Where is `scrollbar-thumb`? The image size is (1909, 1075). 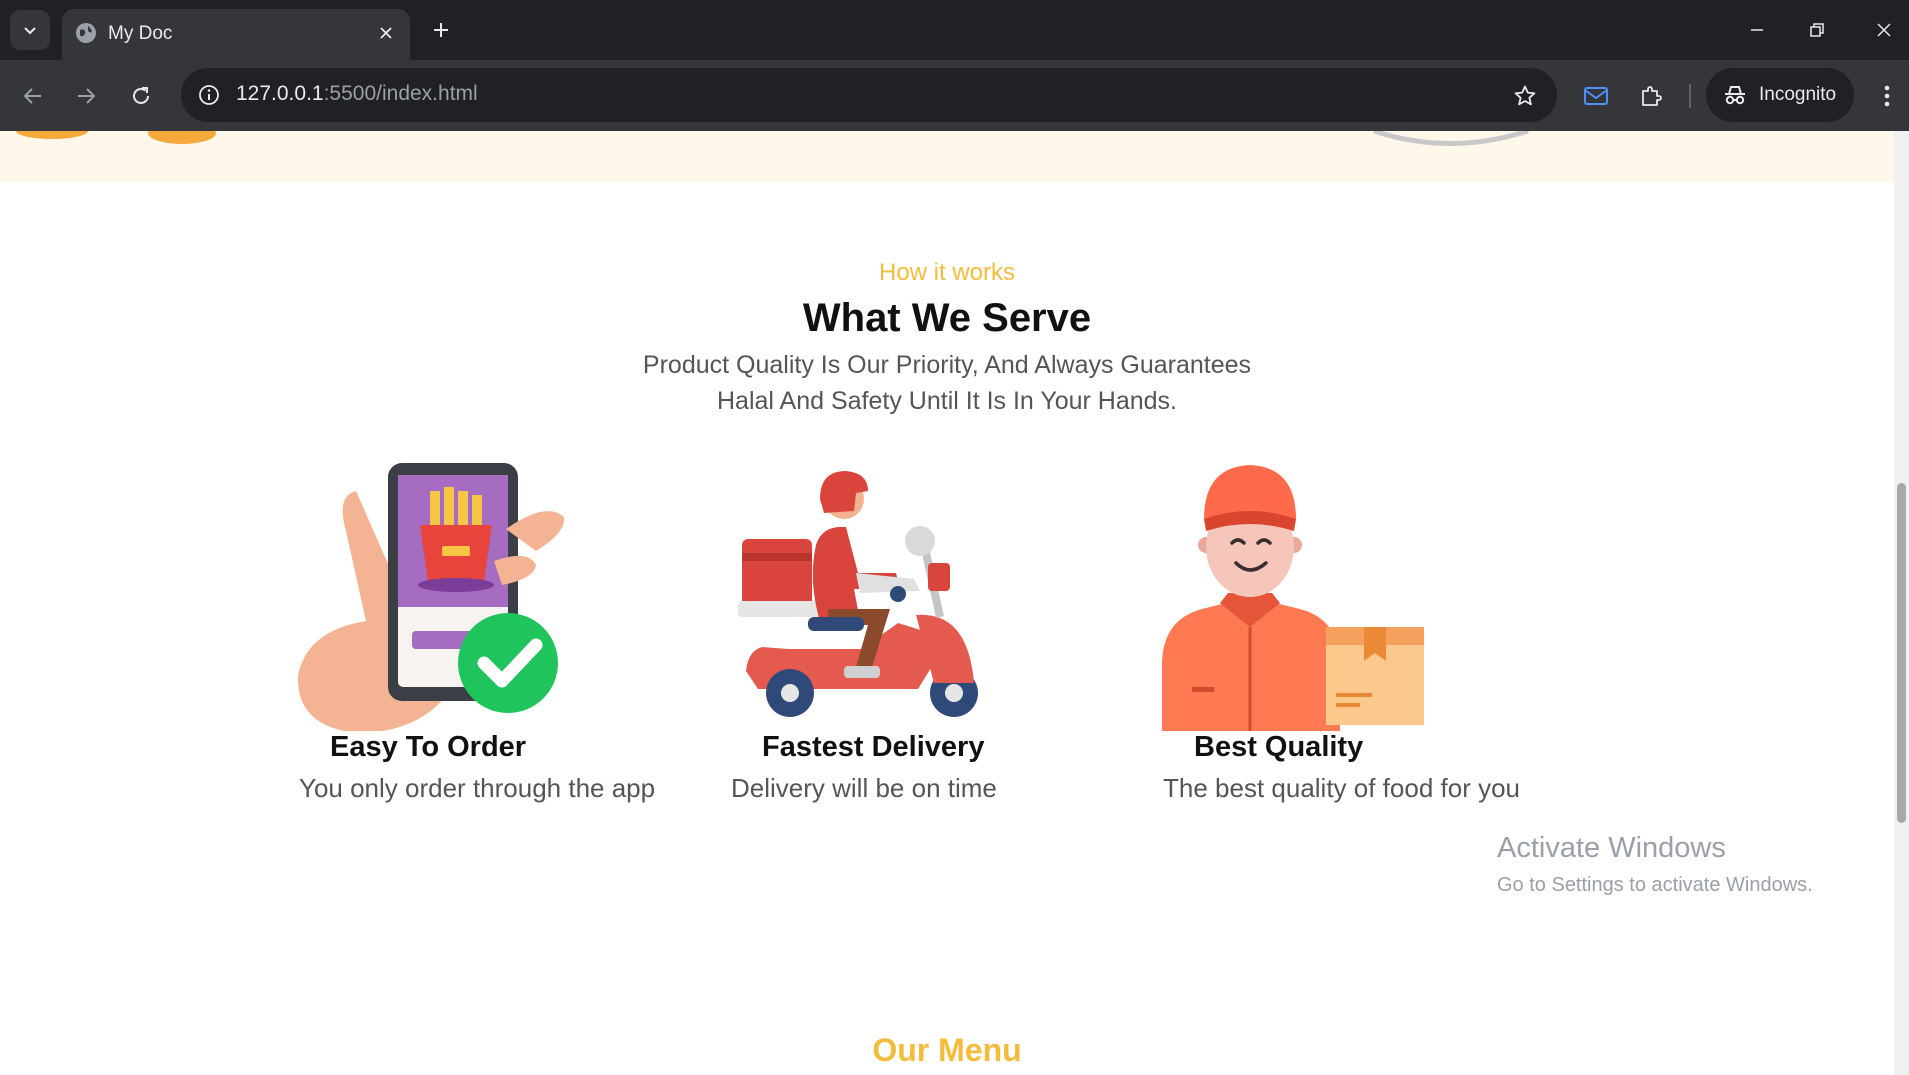 scrollbar-thumb is located at coordinates (1901, 653).